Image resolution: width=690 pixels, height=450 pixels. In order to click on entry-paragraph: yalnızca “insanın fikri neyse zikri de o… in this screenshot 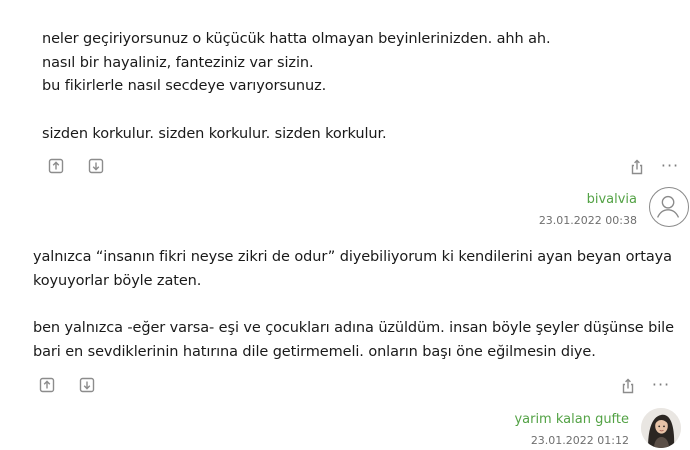, I will do `click(352, 269)`.